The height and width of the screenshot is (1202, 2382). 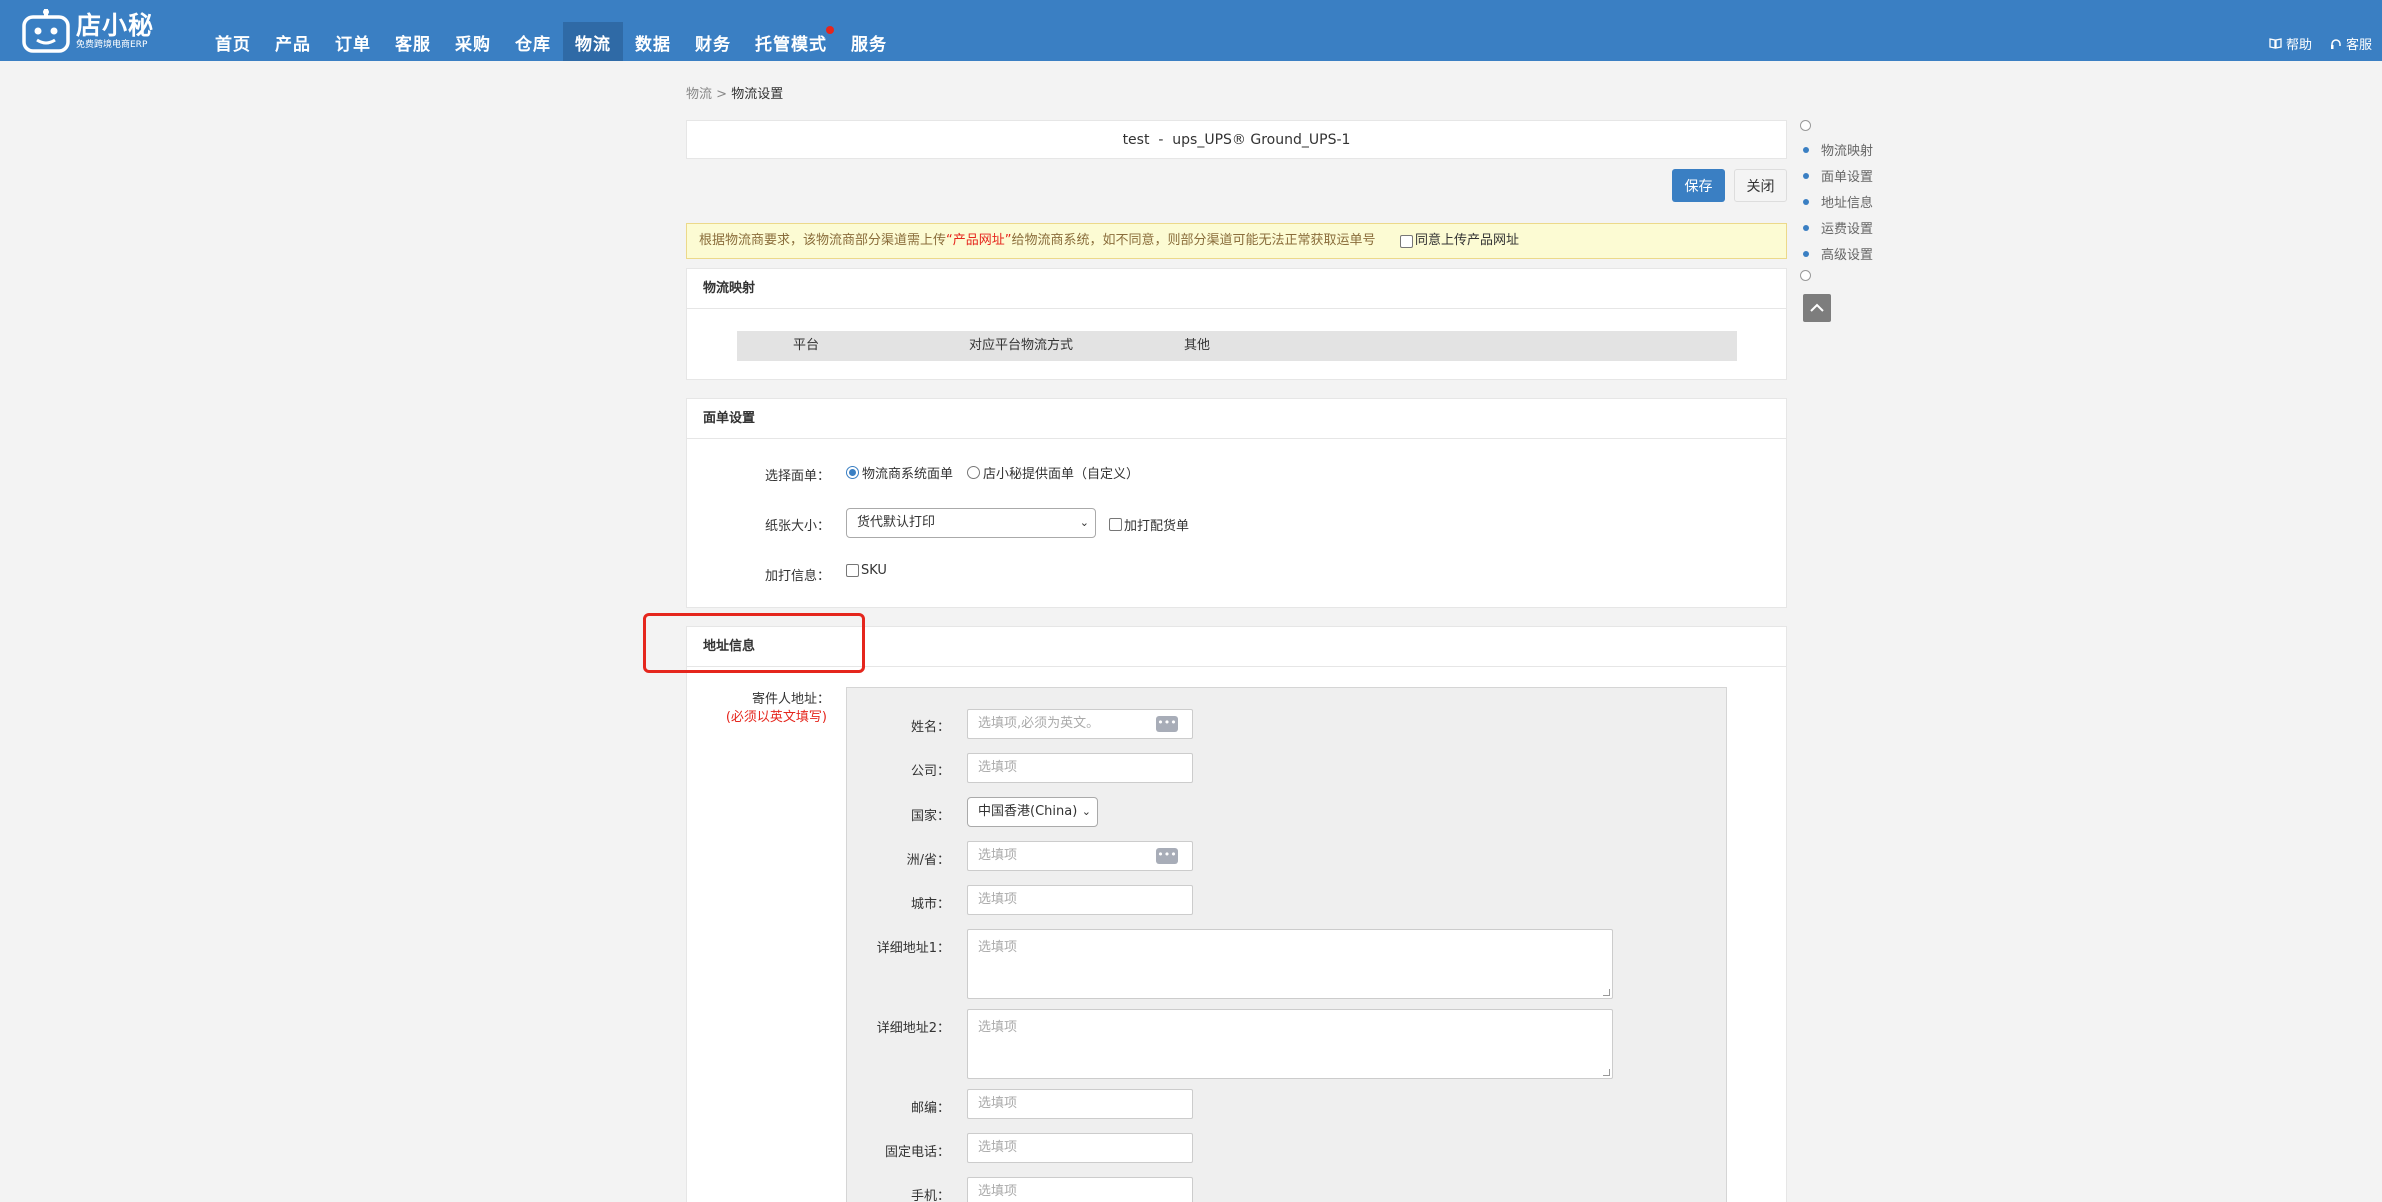 I want to click on zip-placeholder: 选填项, so click(x=998, y=1103).